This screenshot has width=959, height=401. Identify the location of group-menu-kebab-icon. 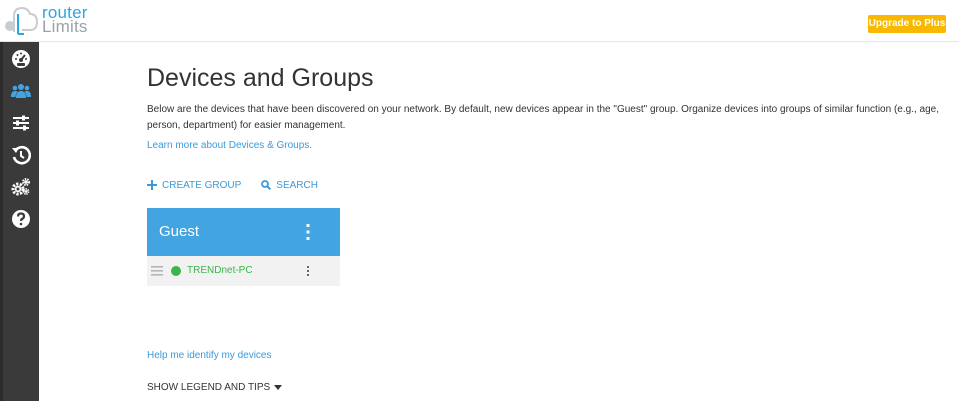
(308, 232).